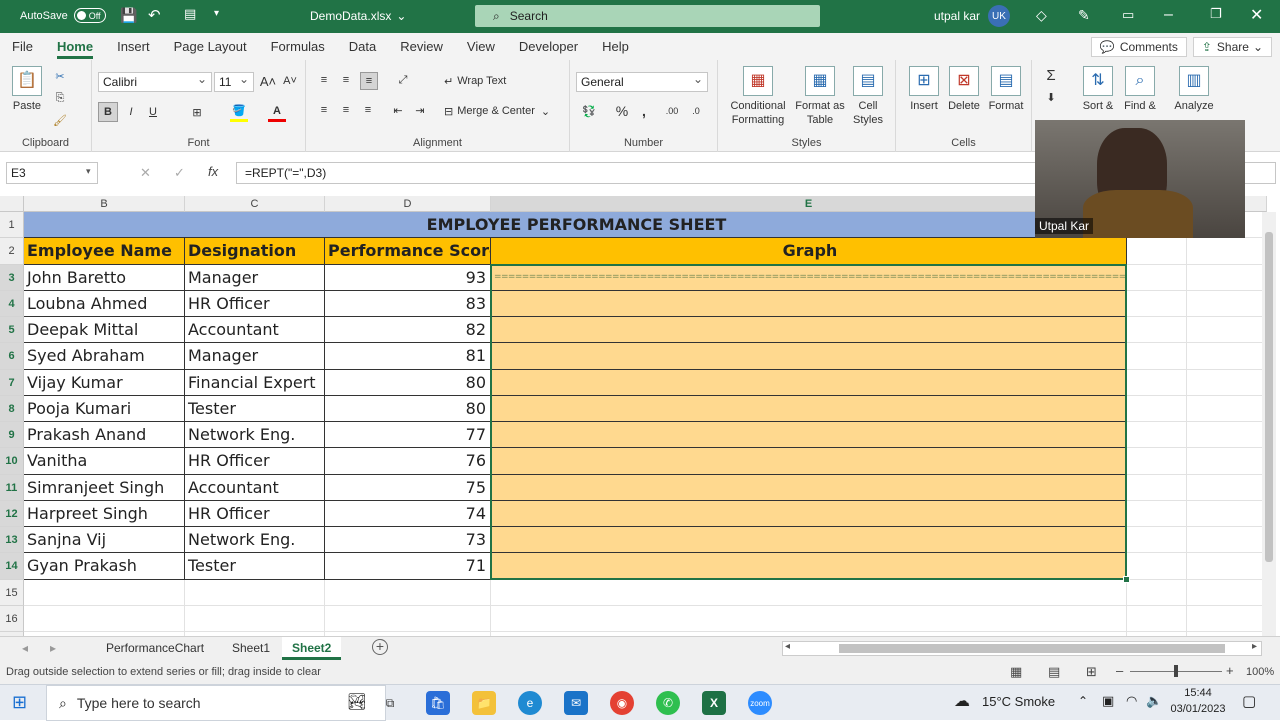 The image size is (1280, 721). What do you see at coordinates (1232, 47) in the screenshot?
I see `share-button: ⇪ Share ⌄` at bounding box center [1232, 47].